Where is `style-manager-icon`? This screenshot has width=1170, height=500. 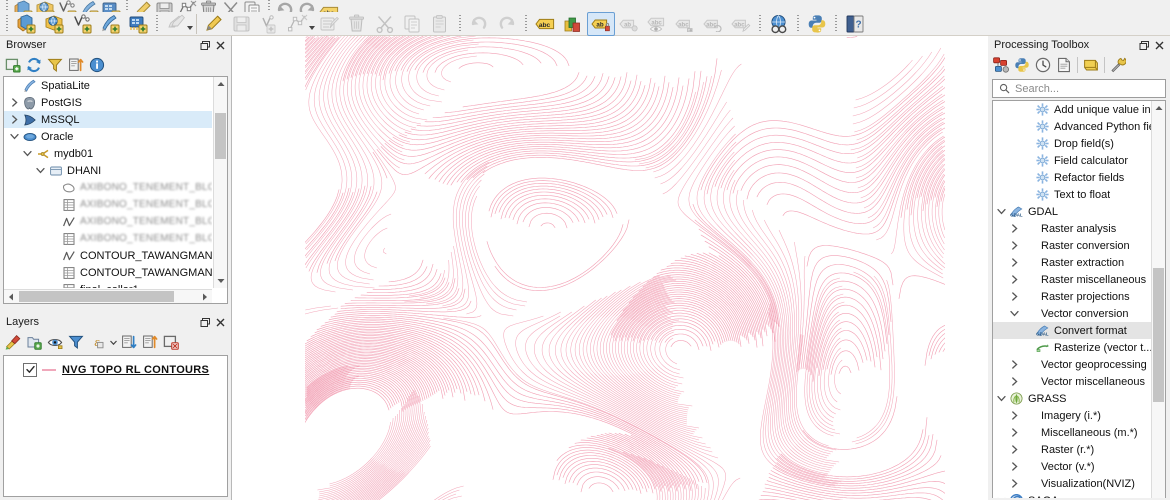
style-manager-icon is located at coordinates (89, 6).